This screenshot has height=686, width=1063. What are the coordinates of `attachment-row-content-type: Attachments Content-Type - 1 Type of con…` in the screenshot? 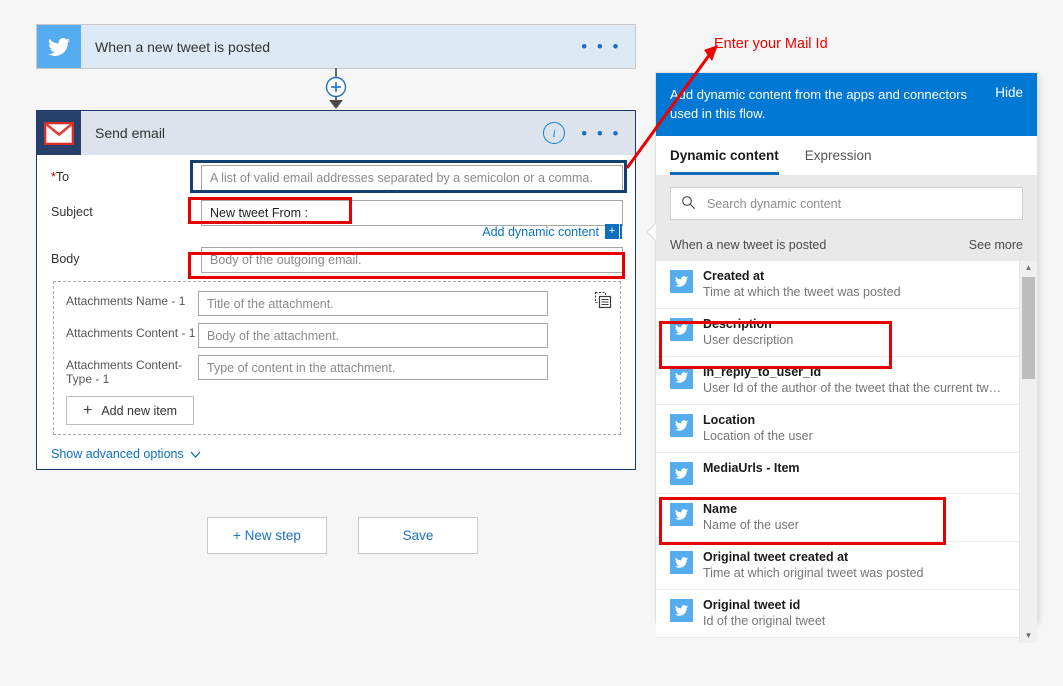 It's located at (338, 370).